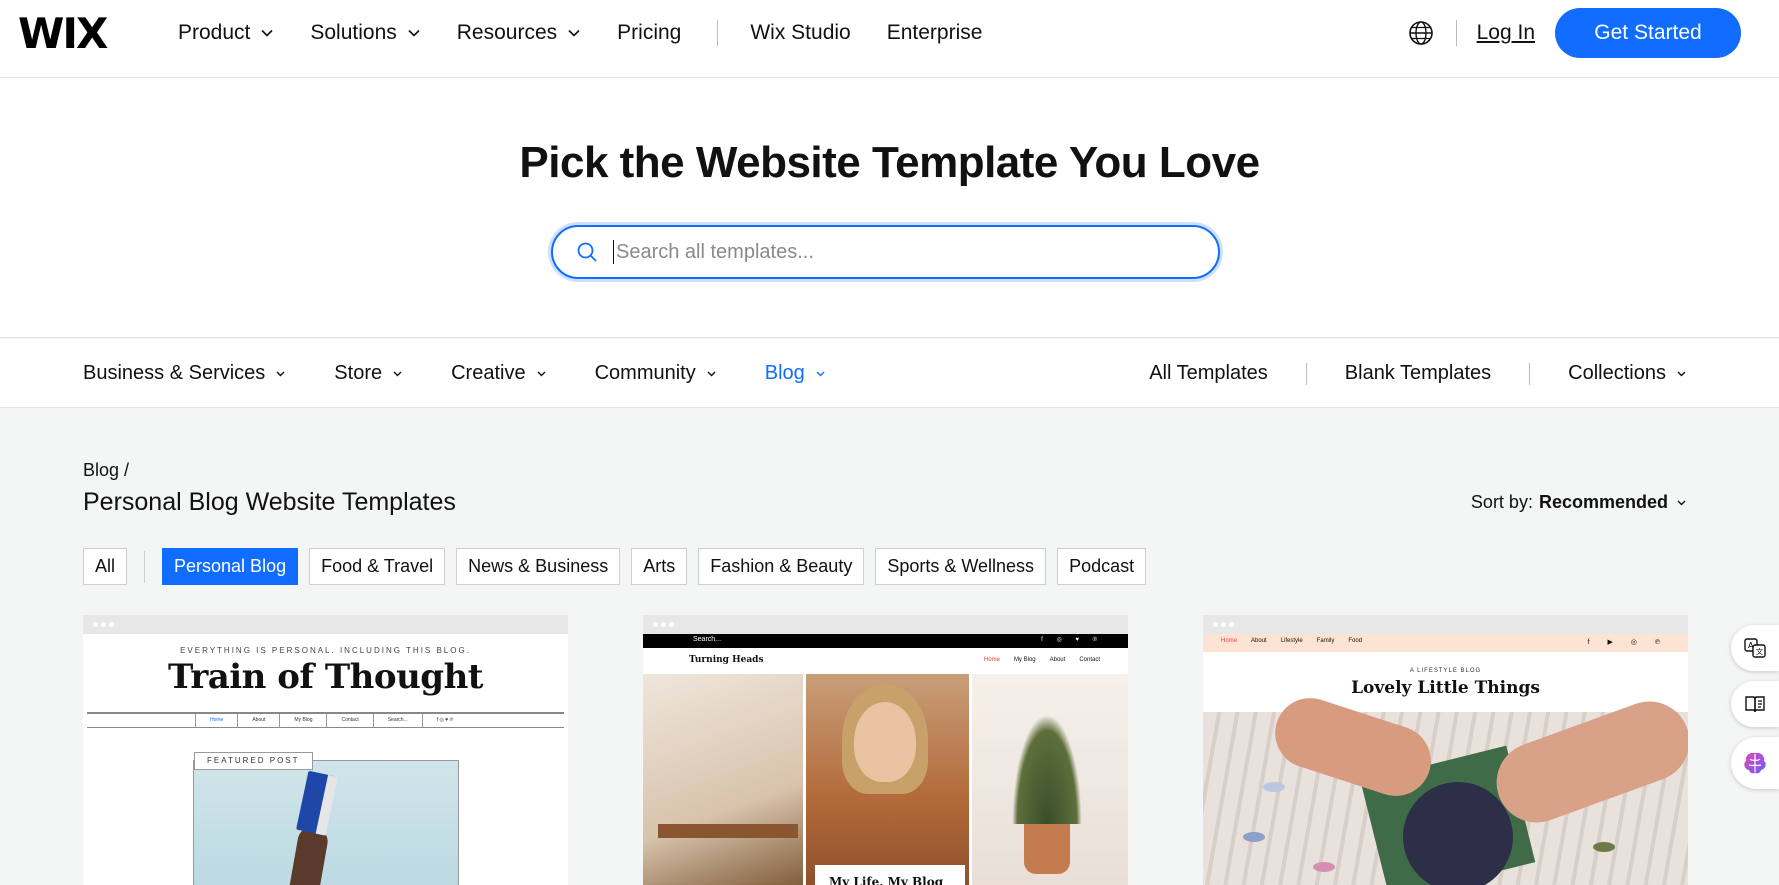 Image resolution: width=1779 pixels, height=885 pixels. Describe the element at coordinates (1586, 762) in the screenshot. I see `hand-shape` at that location.